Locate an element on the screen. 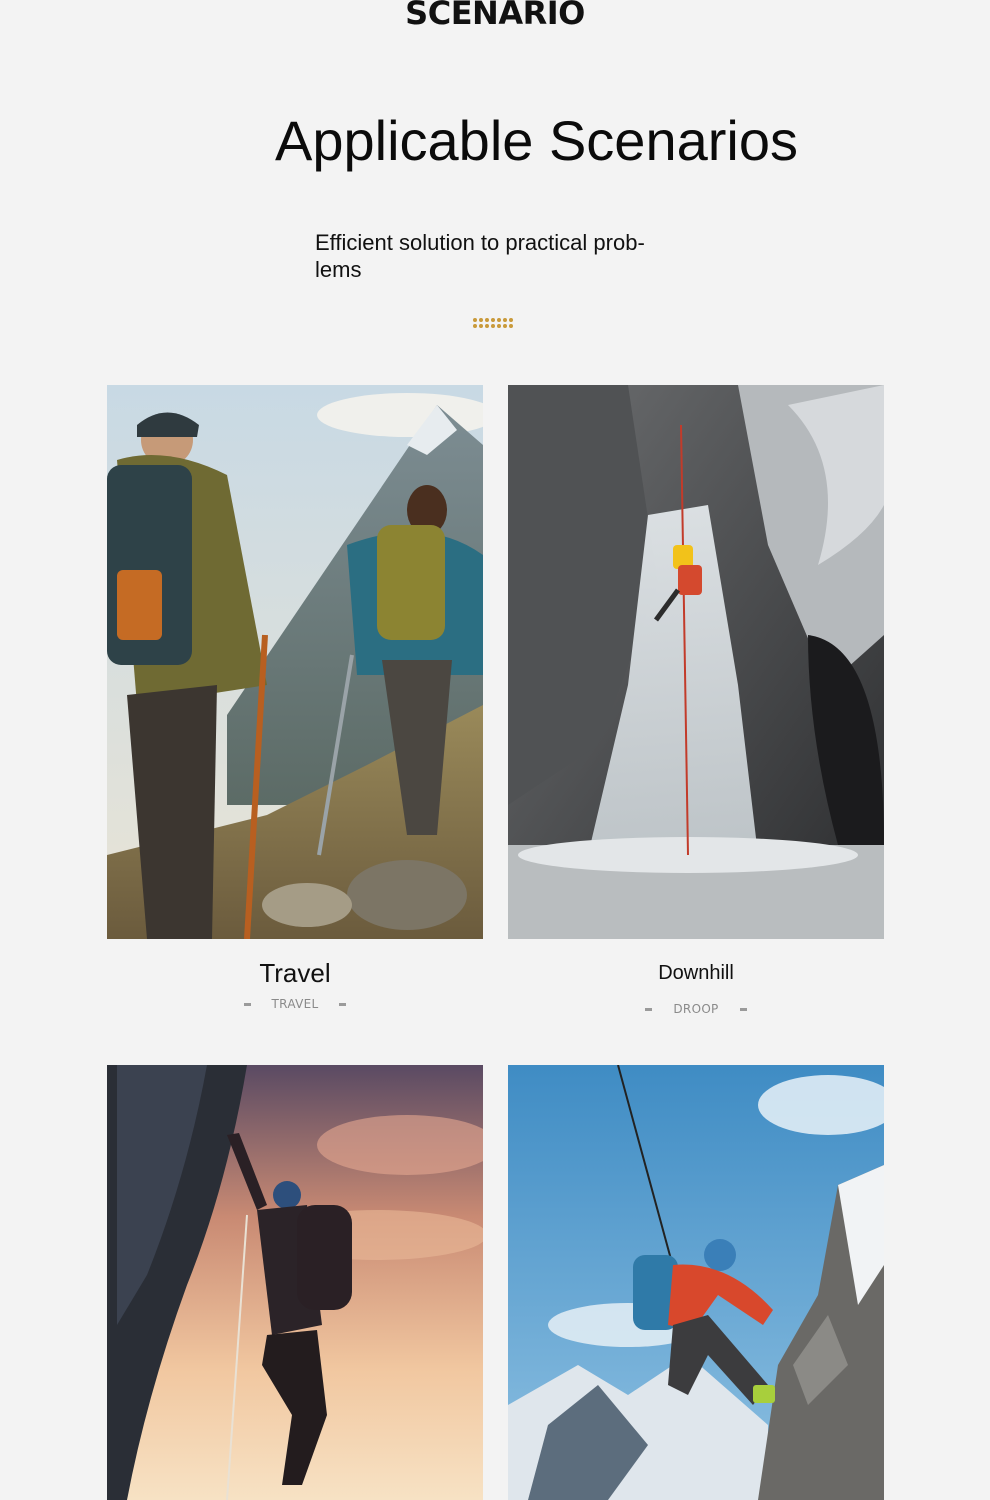 The width and height of the screenshot is (990, 1500). scenario-card-travel-image is located at coordinates (295, 662).